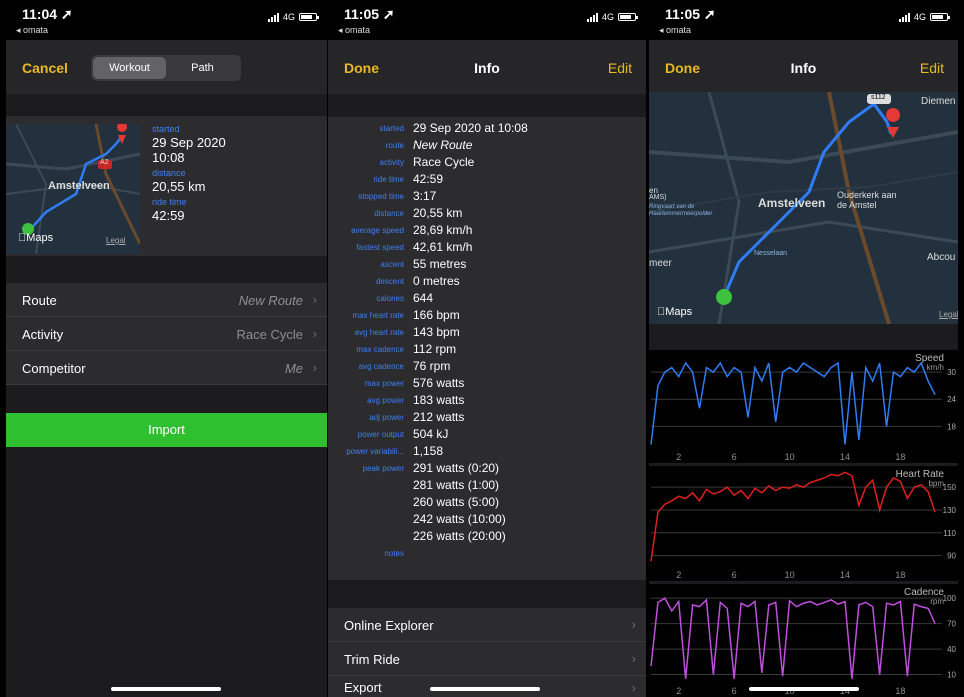 The image size is (964, 697). I want to click on info-key: max heart rate, so click(378, 315).